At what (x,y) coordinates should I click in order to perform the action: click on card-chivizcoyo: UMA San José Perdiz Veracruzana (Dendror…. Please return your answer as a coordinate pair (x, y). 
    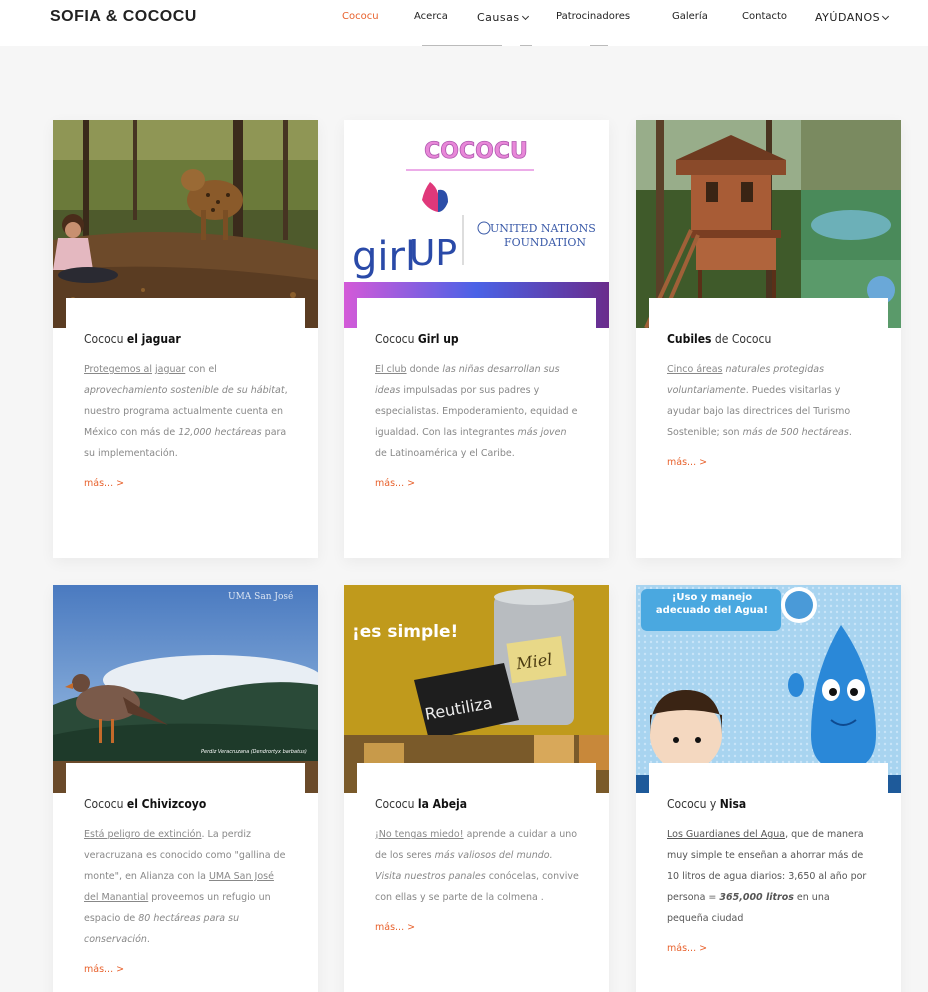
    Looking at the image, I should click on (185, 788).